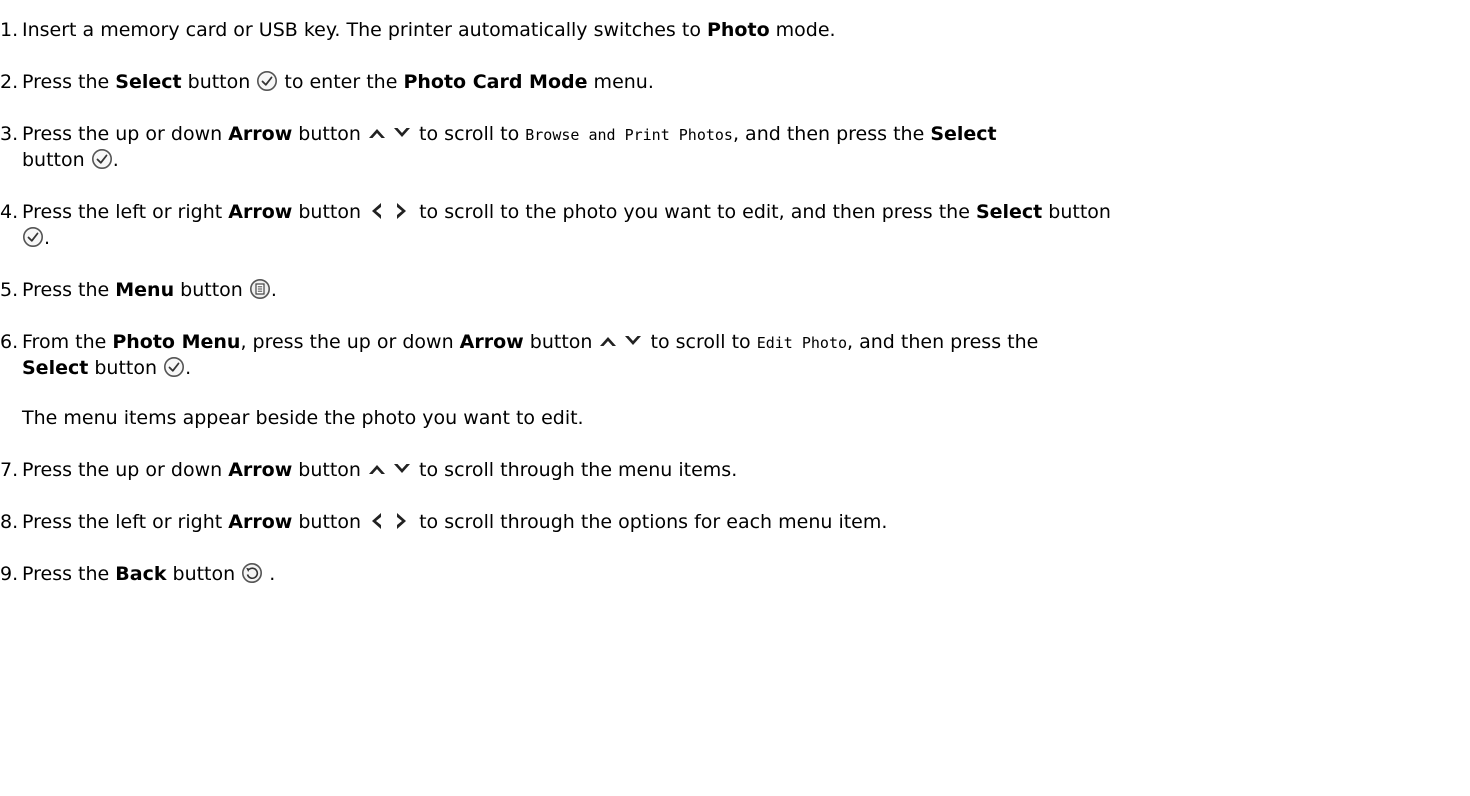  I want to click on step-number: 2., so click(9, 82).